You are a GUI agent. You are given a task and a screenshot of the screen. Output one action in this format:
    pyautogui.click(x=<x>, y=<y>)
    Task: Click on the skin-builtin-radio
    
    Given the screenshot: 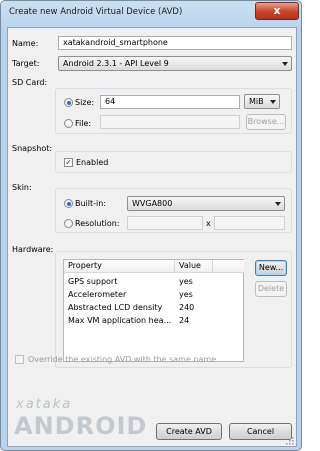 What is the action you would take?
    pyautogui.click(x=68, y=203)
    